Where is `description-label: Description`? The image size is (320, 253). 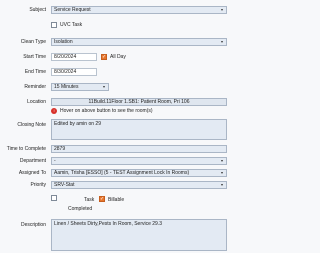 description-label: Description is located at coordinates (33, 225).